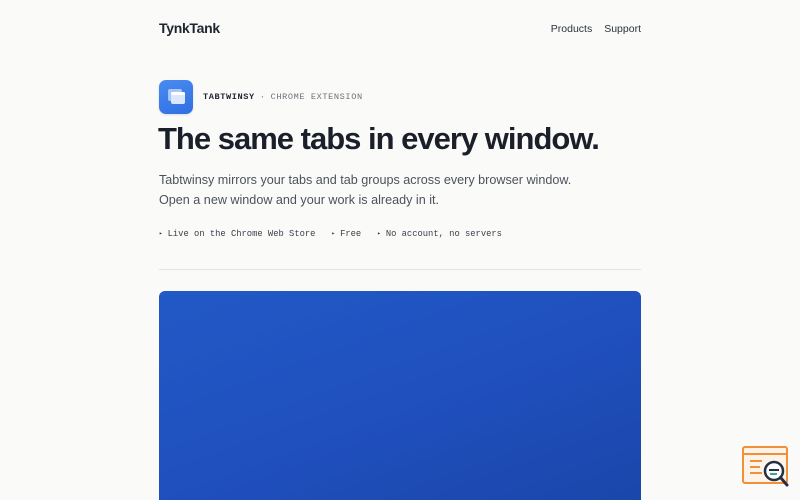 Image resolution: width=800 pixels, height=500 pixels. Describe the element at coordinates (351, 234) in the screenshot. I see `feature-label: Free` at that location.